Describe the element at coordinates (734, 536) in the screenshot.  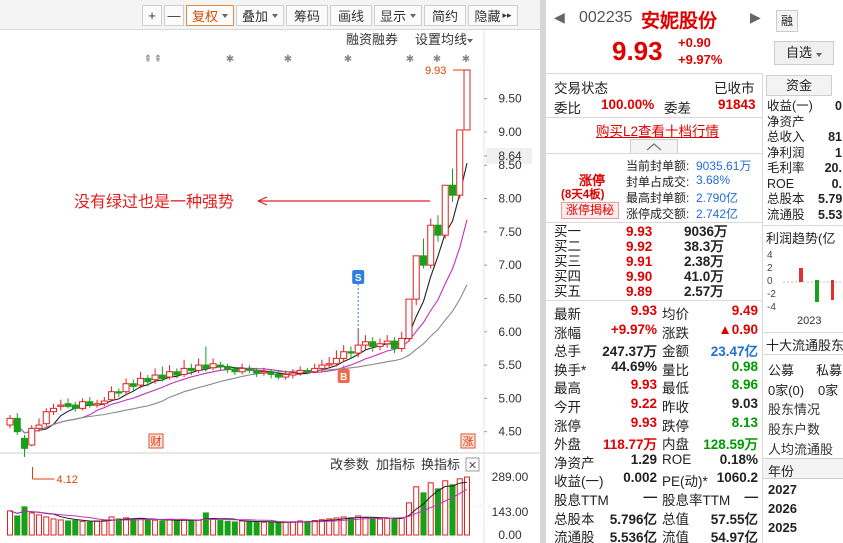
I see `stat-value: 54.97亿` at that location.